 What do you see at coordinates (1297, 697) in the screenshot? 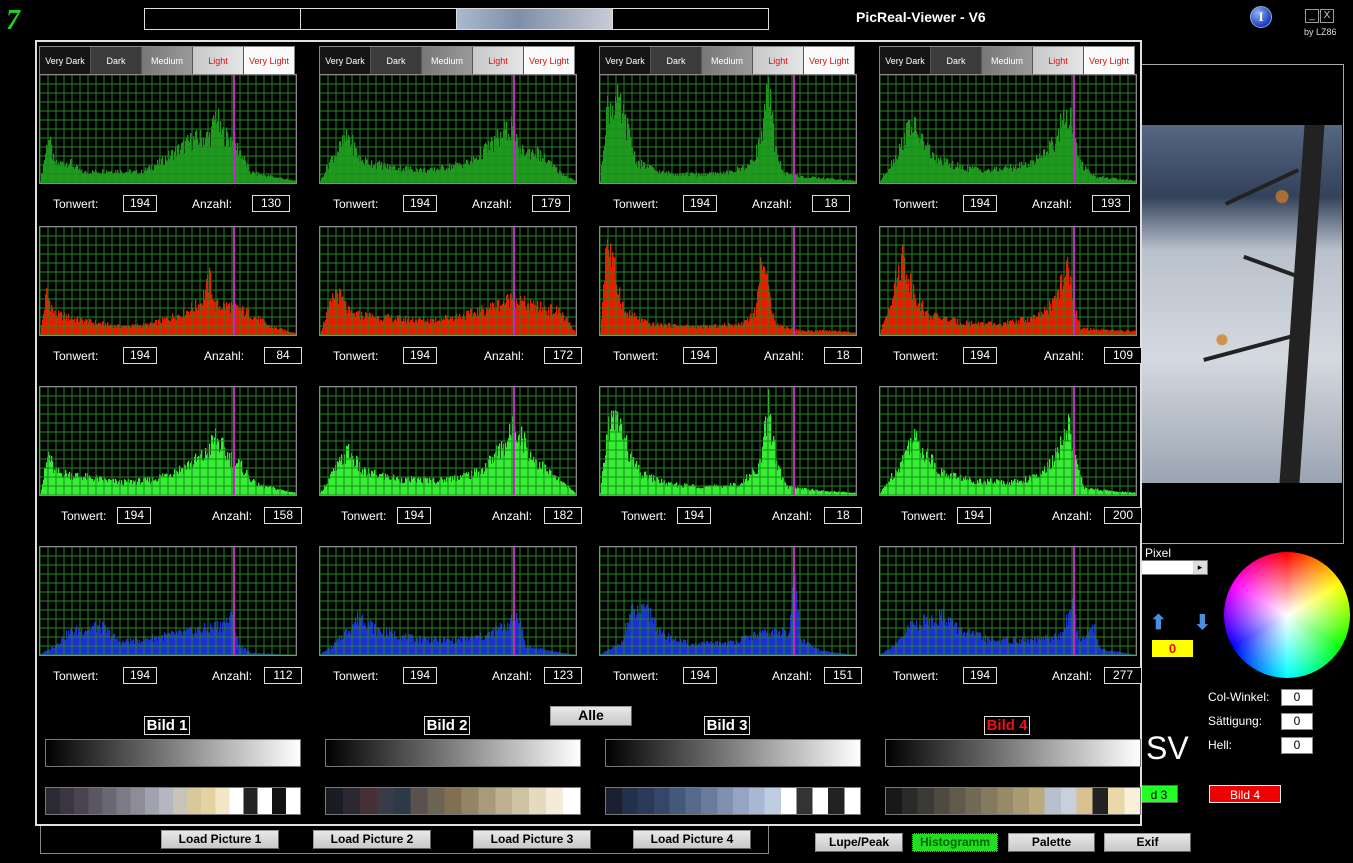
I see `col-winkel-field: 0` at bounding box center [1297, 697].